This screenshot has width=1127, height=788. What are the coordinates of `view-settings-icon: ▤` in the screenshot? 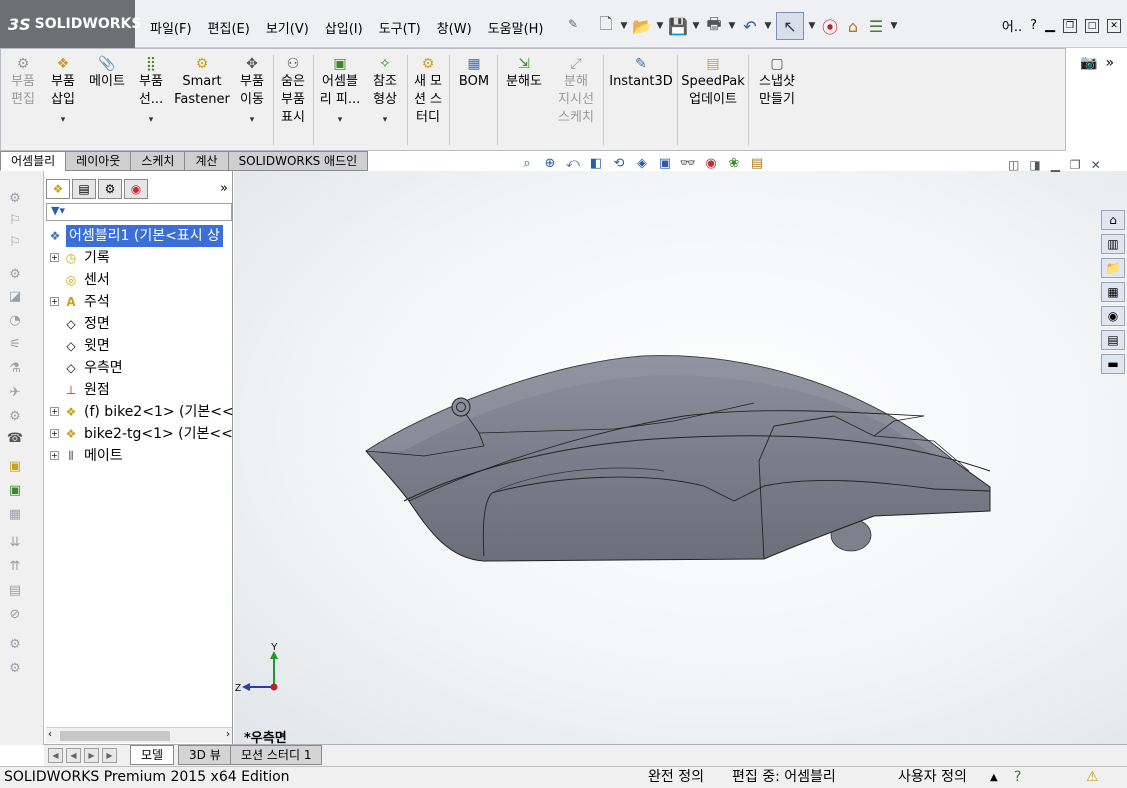 It's located at (757, 163).